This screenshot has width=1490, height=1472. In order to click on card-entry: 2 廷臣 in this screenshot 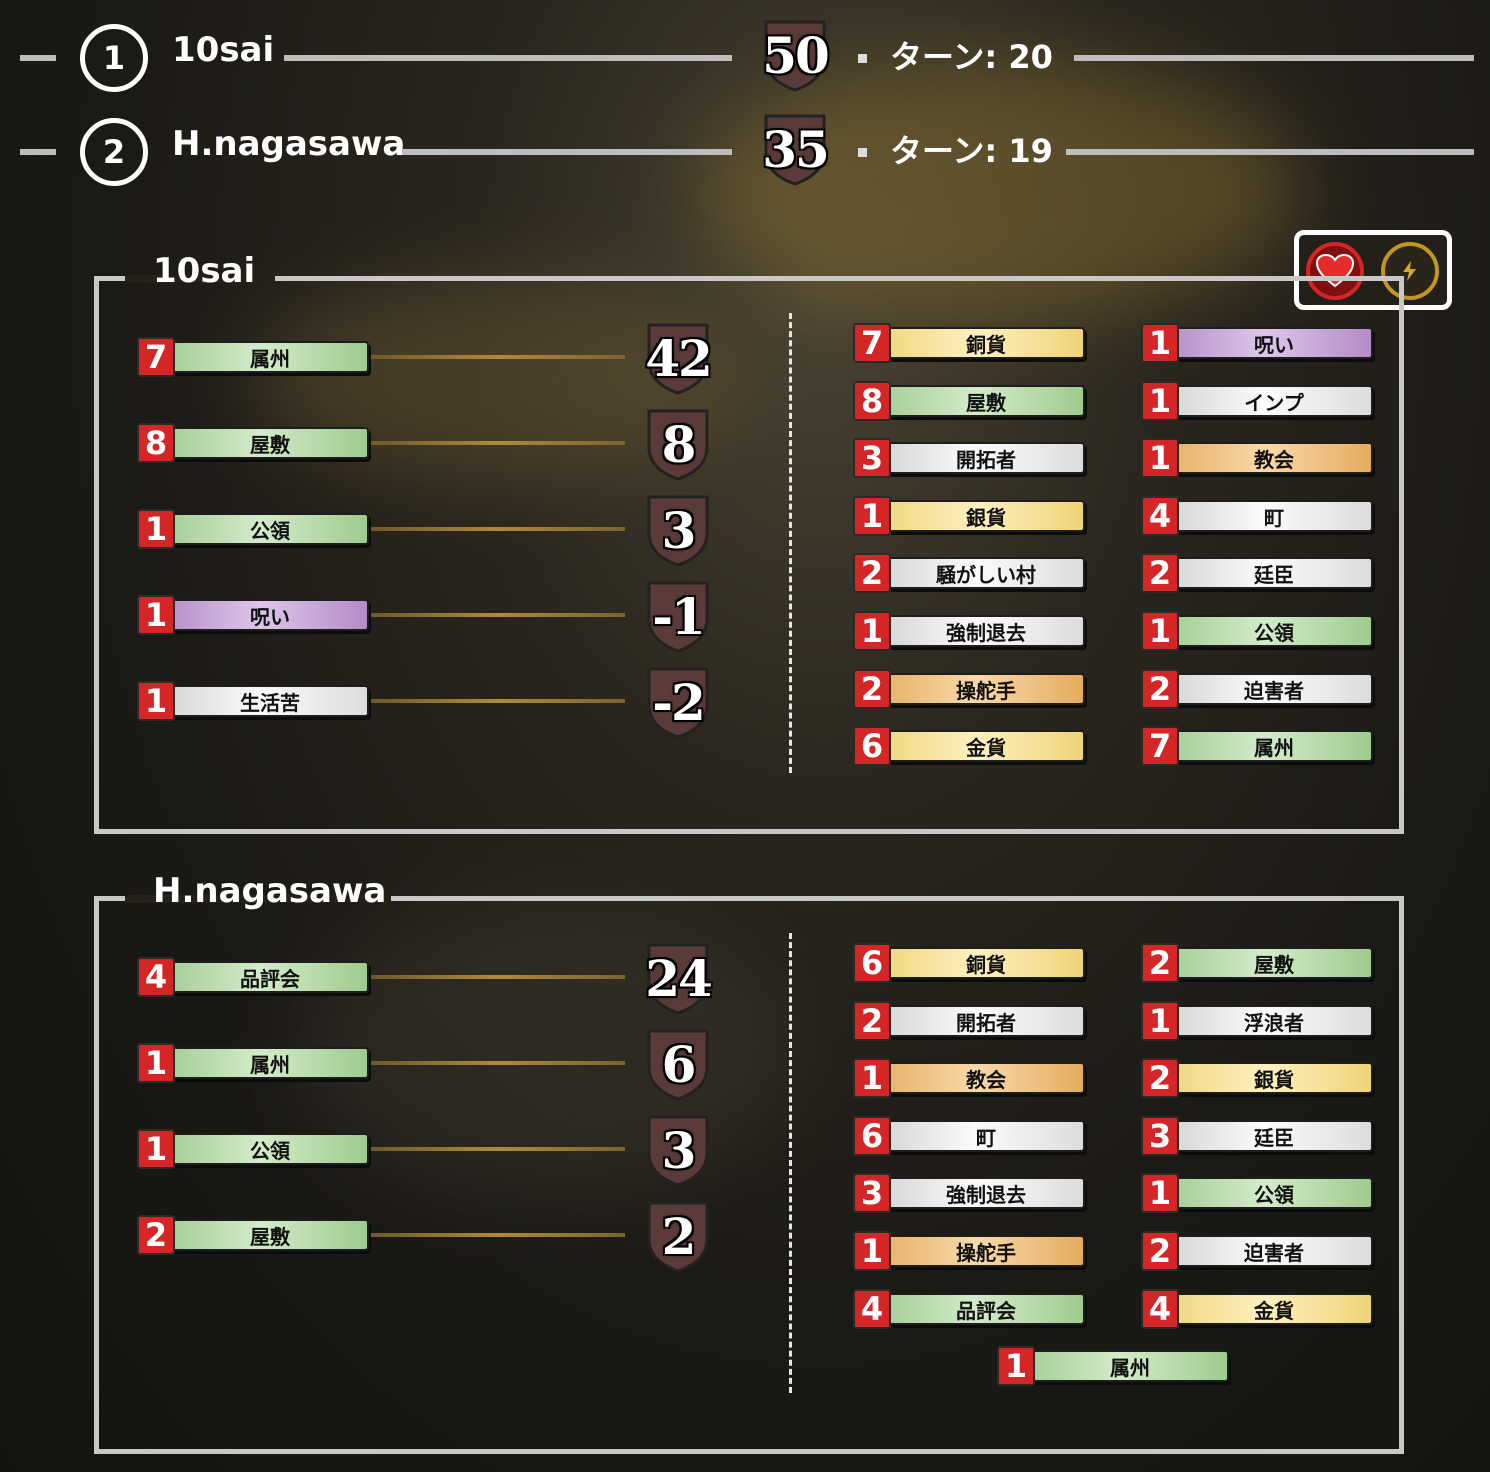, I will do `click(1259, 573)`.